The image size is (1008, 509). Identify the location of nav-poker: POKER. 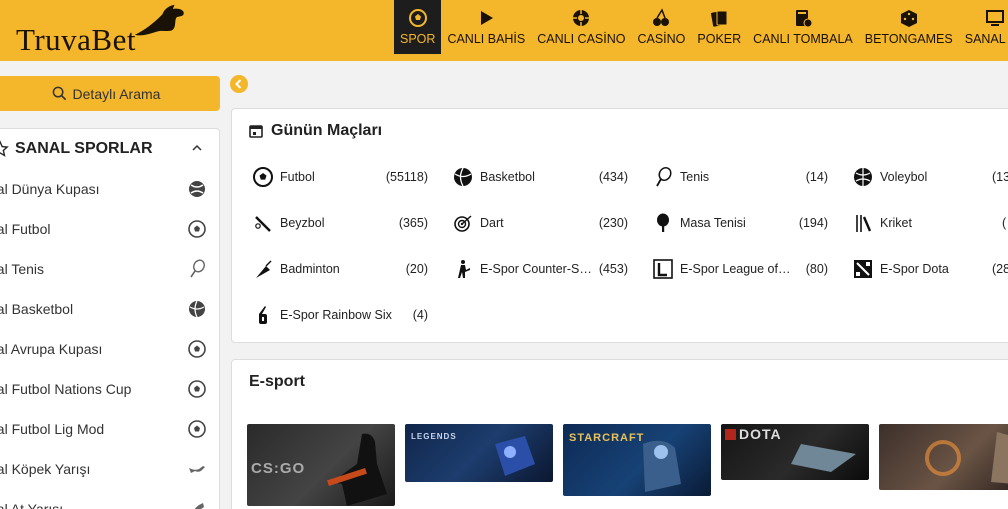
(719, 27).